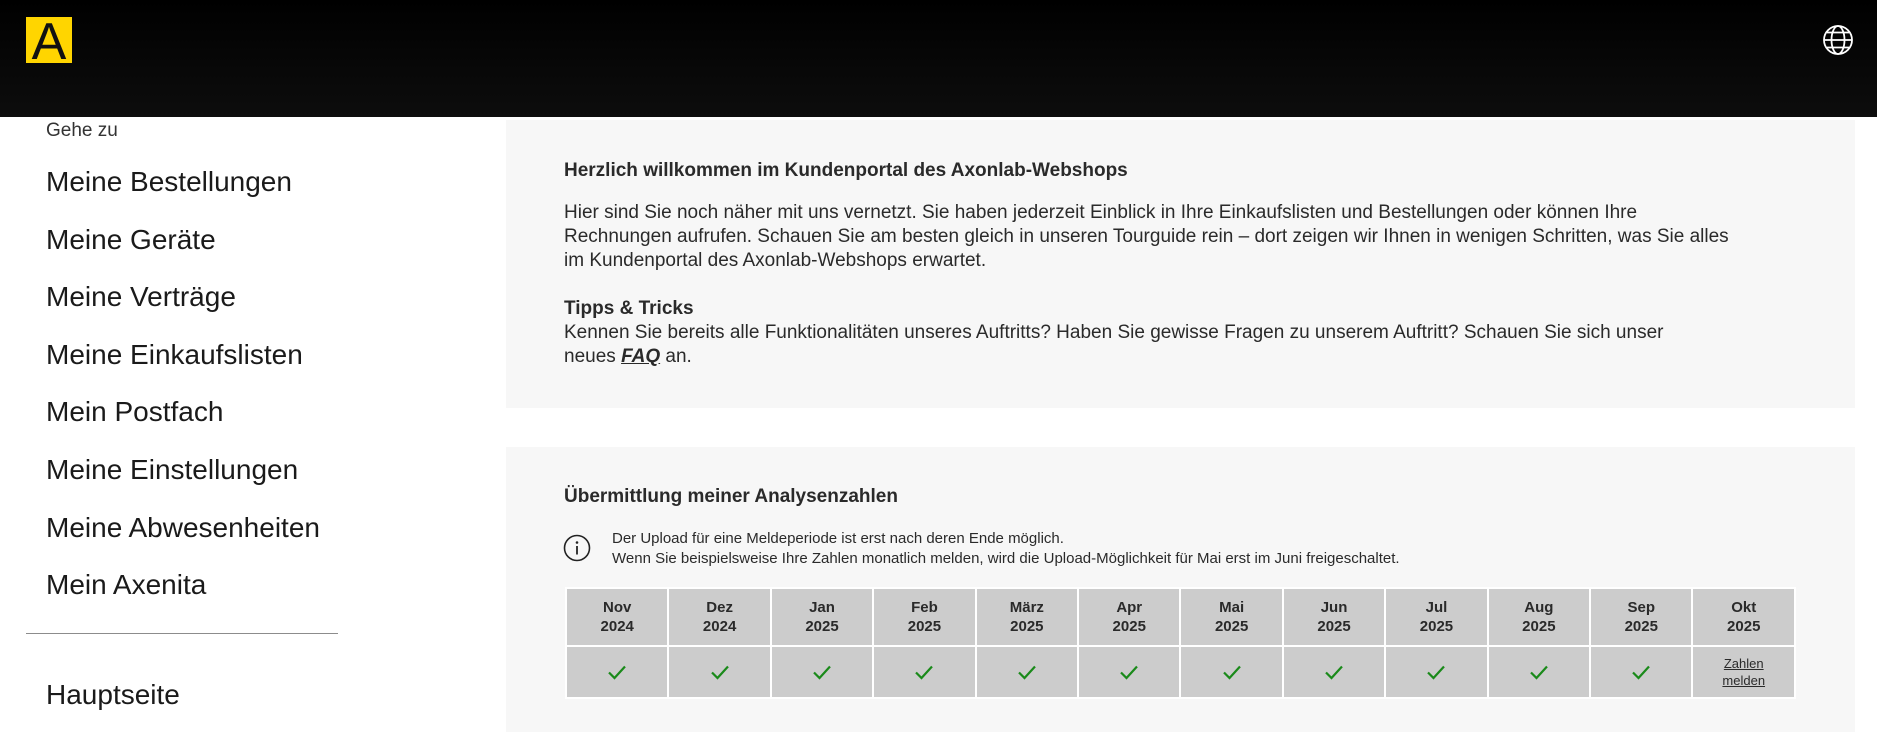  What do you see at coordinates (1129, 617) in the screenshot?
I see `month-header-cell: Apr 2025` at bounding box center [1129, 617].